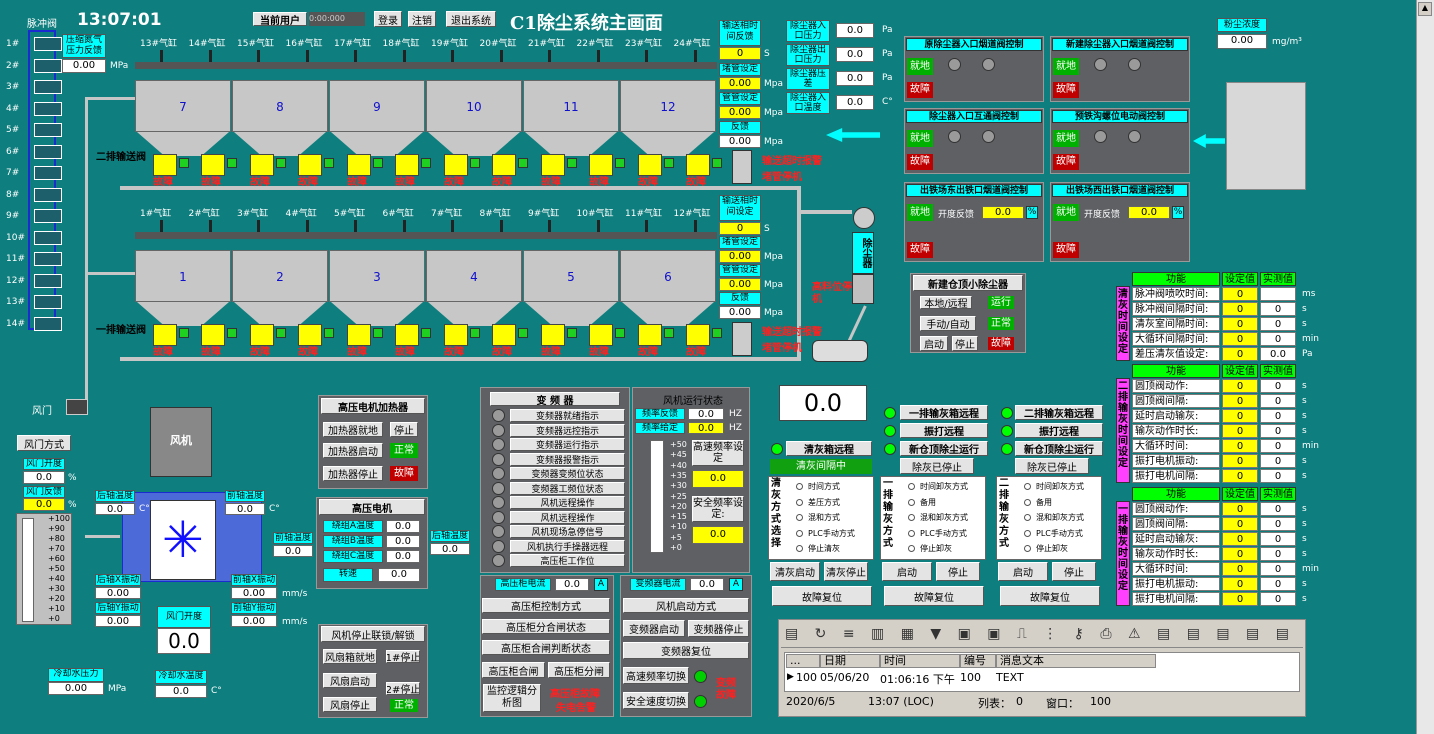  Describe the element at coordinates (948, 323) in the screenshot. I see `small-duster-mode-button: 手动/自动` at that location.